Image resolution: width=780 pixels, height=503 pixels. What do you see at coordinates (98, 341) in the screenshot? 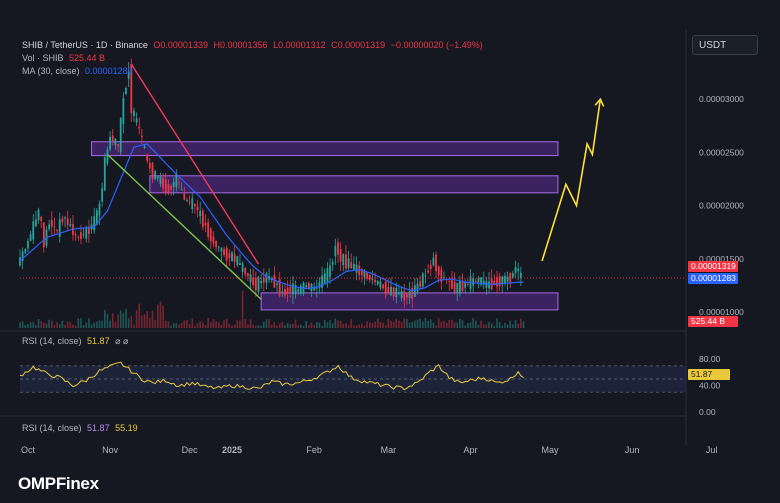
I see `rsi-value: 51.87` at bounding box center [98, 341].